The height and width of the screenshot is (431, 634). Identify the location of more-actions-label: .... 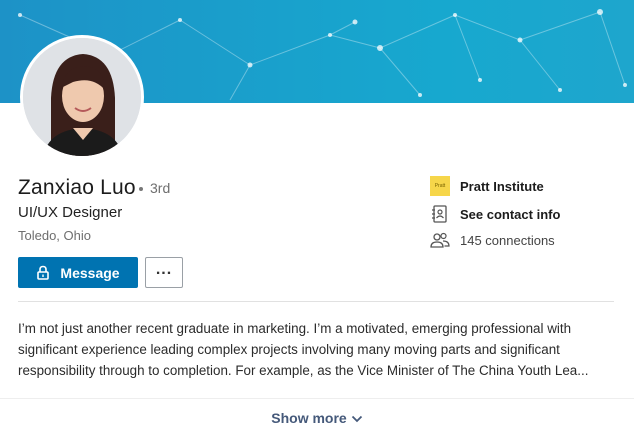
(164, 269).